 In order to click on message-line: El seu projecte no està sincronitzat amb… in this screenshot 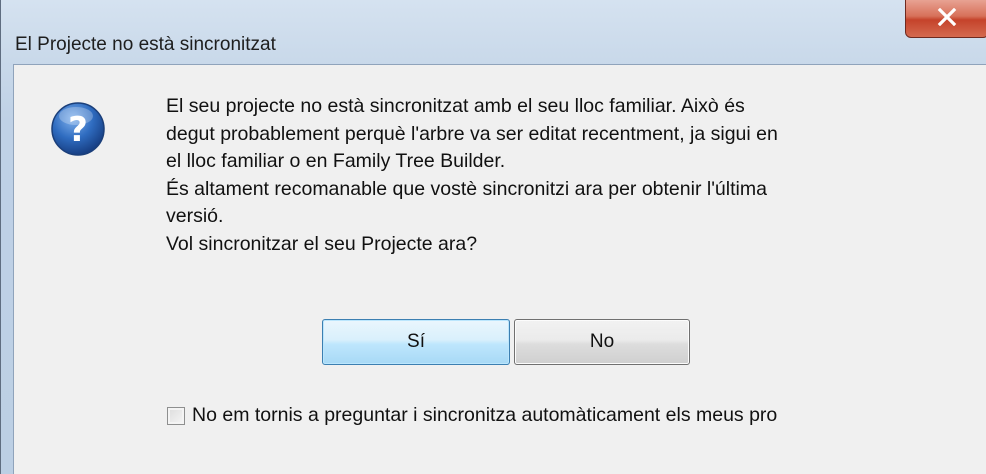, I will do `click(455, 106)`.